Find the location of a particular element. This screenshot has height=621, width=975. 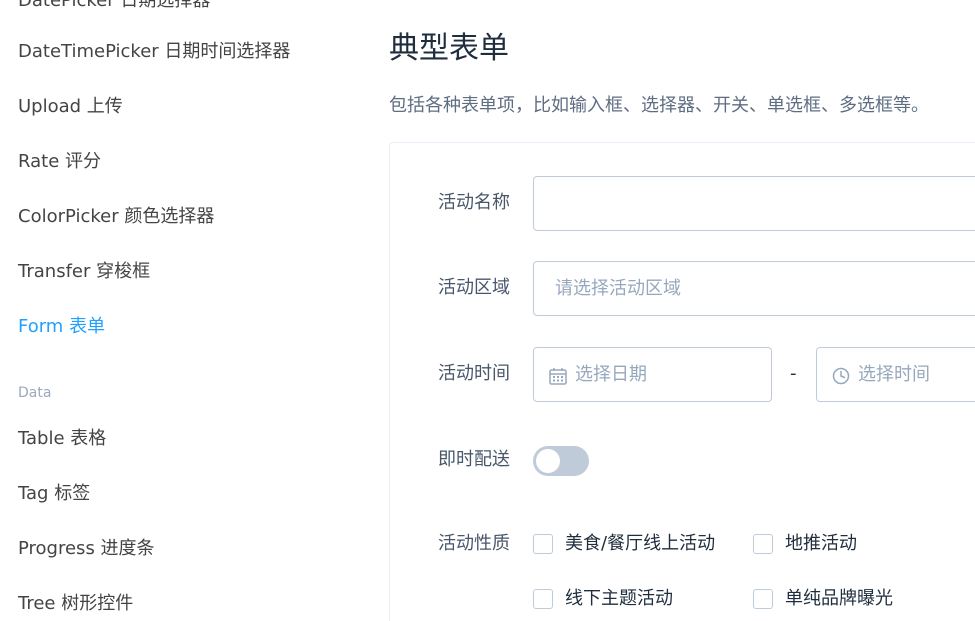

delivery-switch is located at coordinates (561, 461).